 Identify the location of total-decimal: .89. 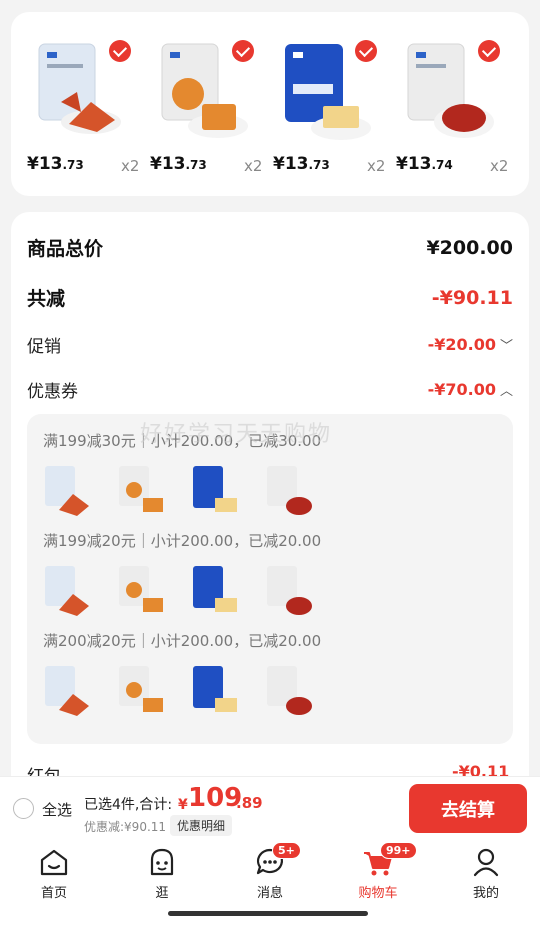
(249, 803).